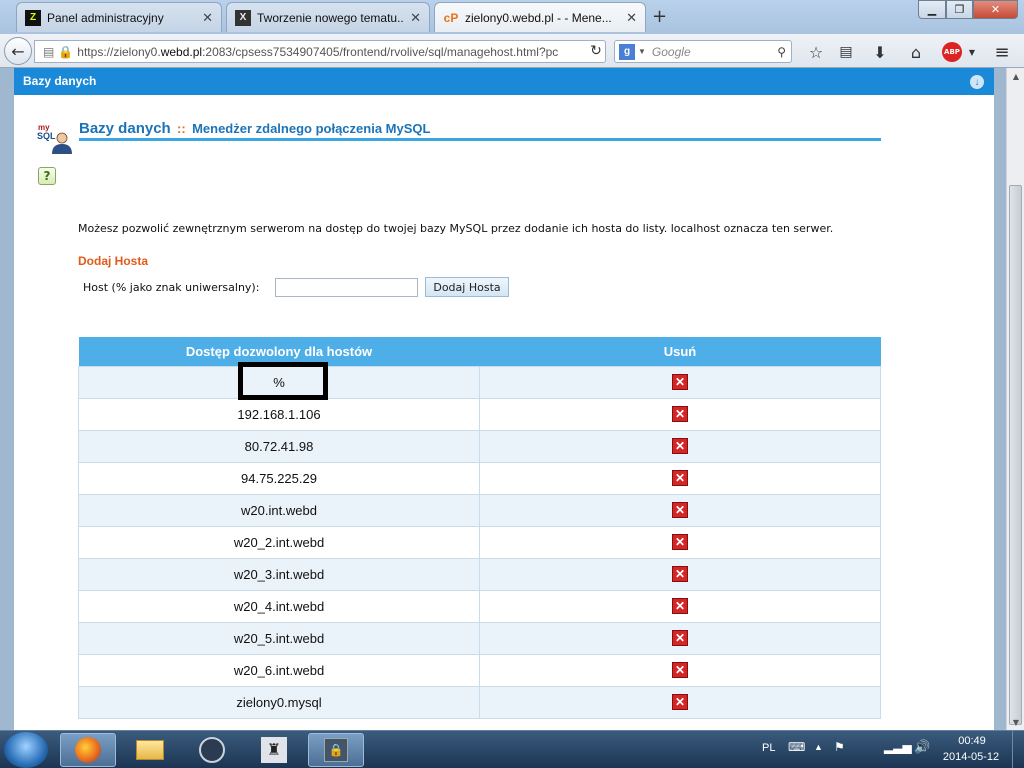  What do you see at coordinates (540, 17) in the screenshot?
I see `tab-cpanel: cP zielony0.webd.pl - - Mene... ✕` at bounding box center [540, 17].